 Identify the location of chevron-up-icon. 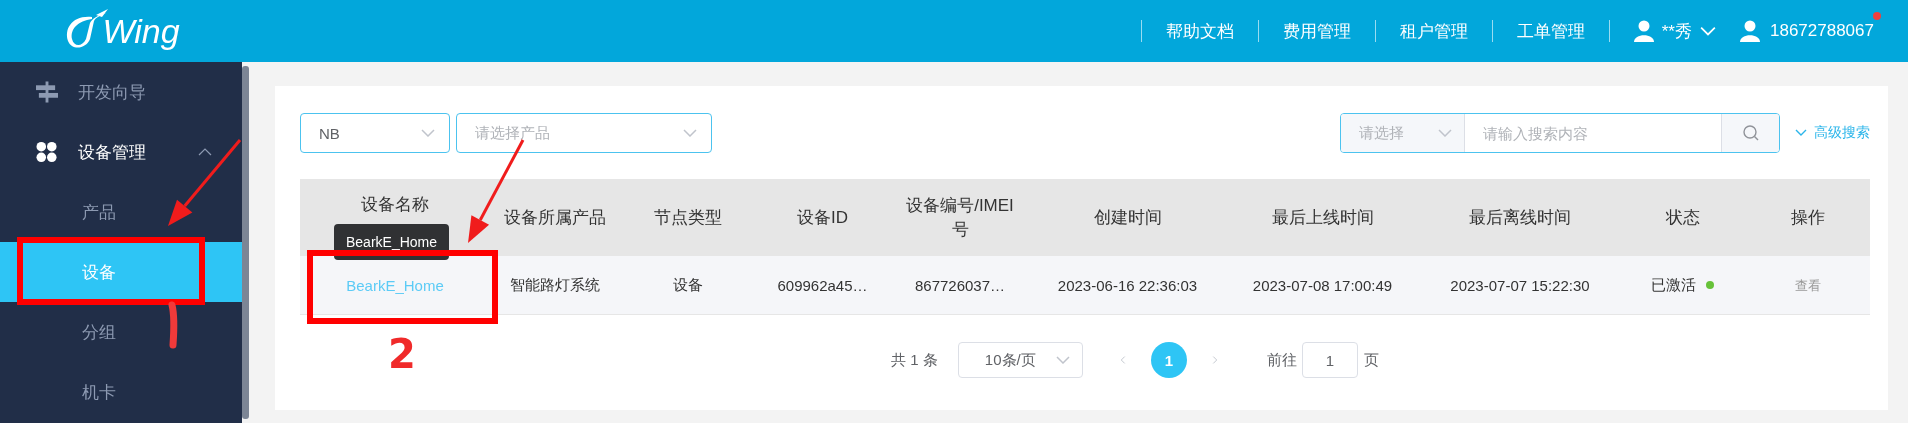
(205, 152).